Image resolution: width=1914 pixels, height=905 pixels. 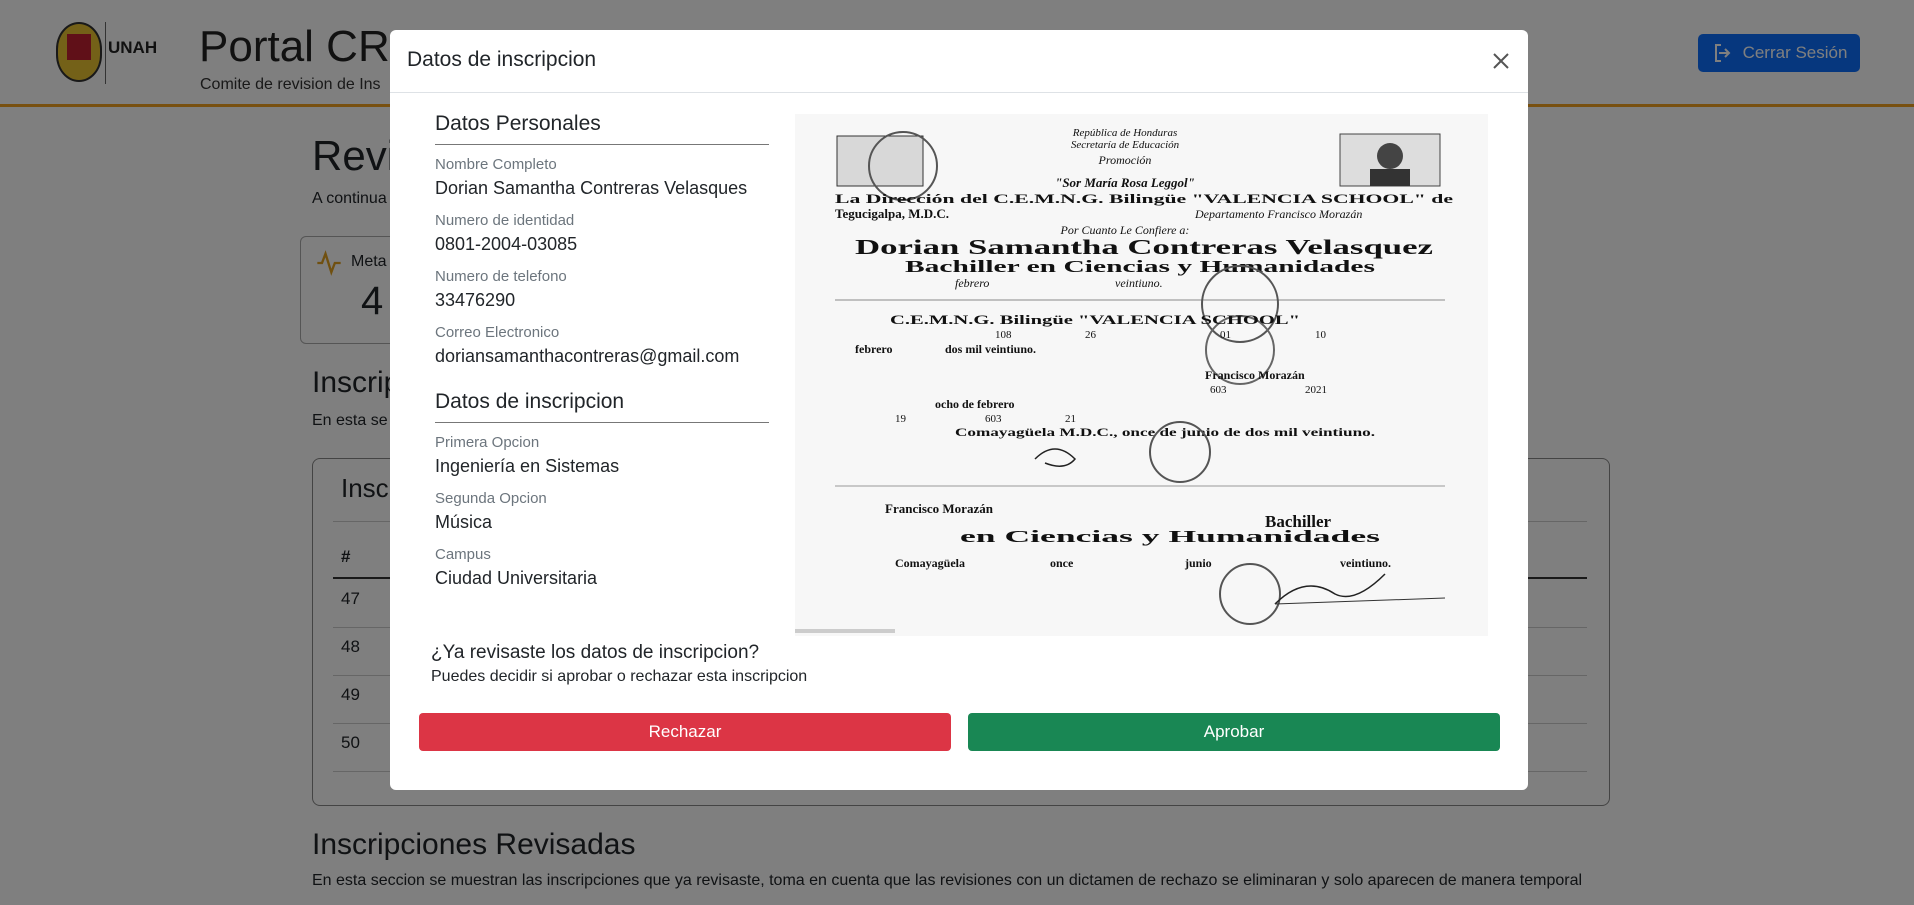 What do you see at coordinates (505, 220) in the screenshot?
I see `id-label: Numero de identidad` at bounding box center [505, 220].